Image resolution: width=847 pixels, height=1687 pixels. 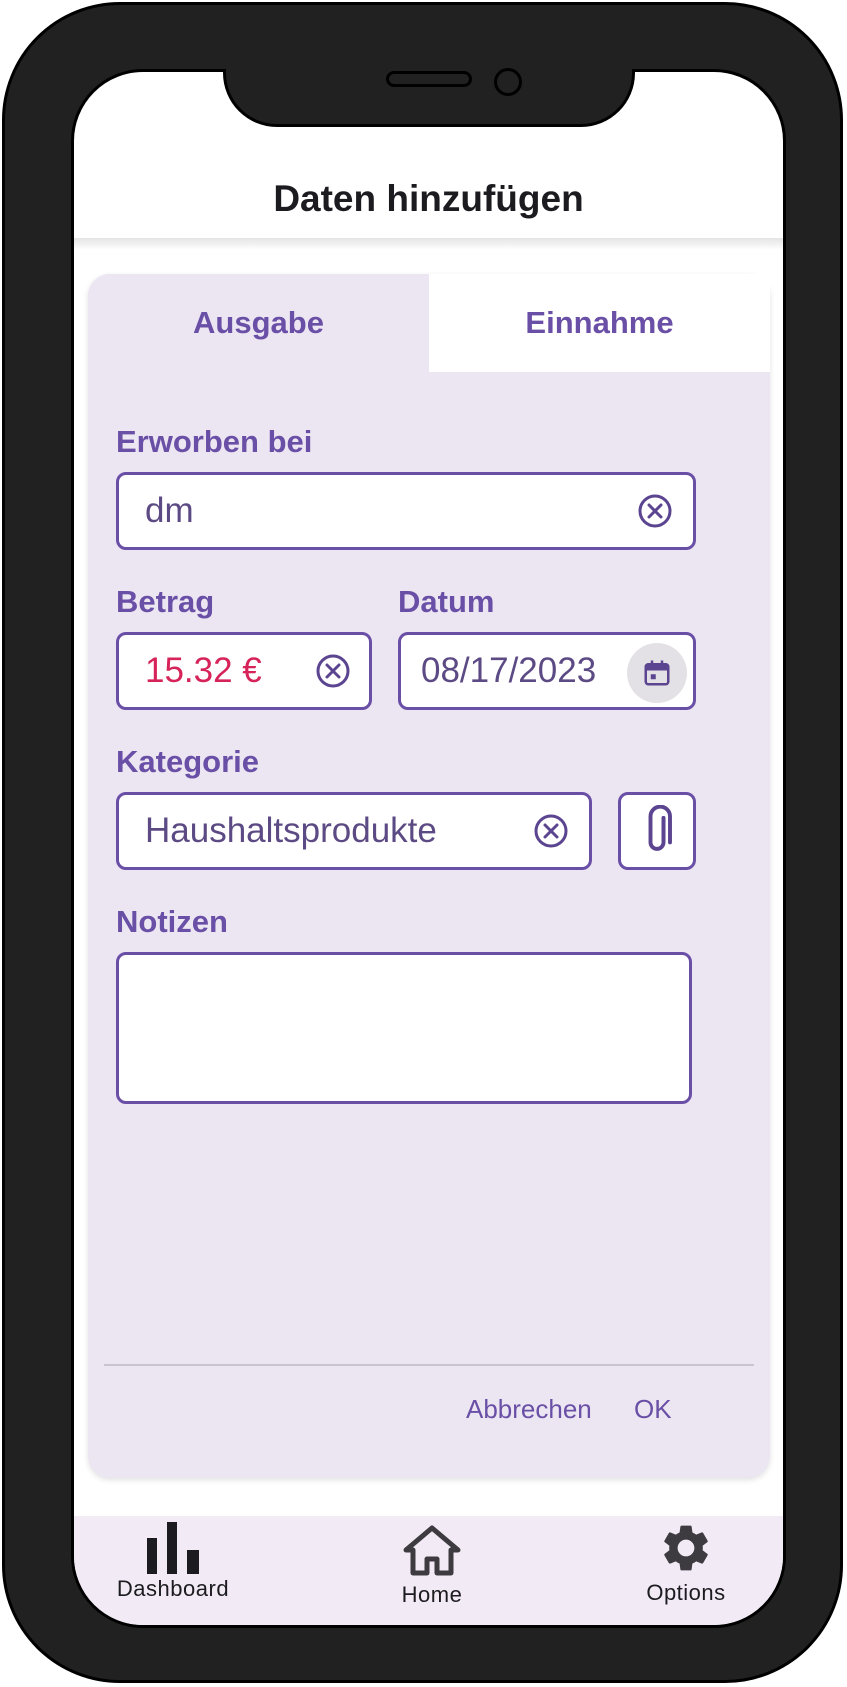 I want to click on bar-chart-icon, so click(x=173, y=1548).